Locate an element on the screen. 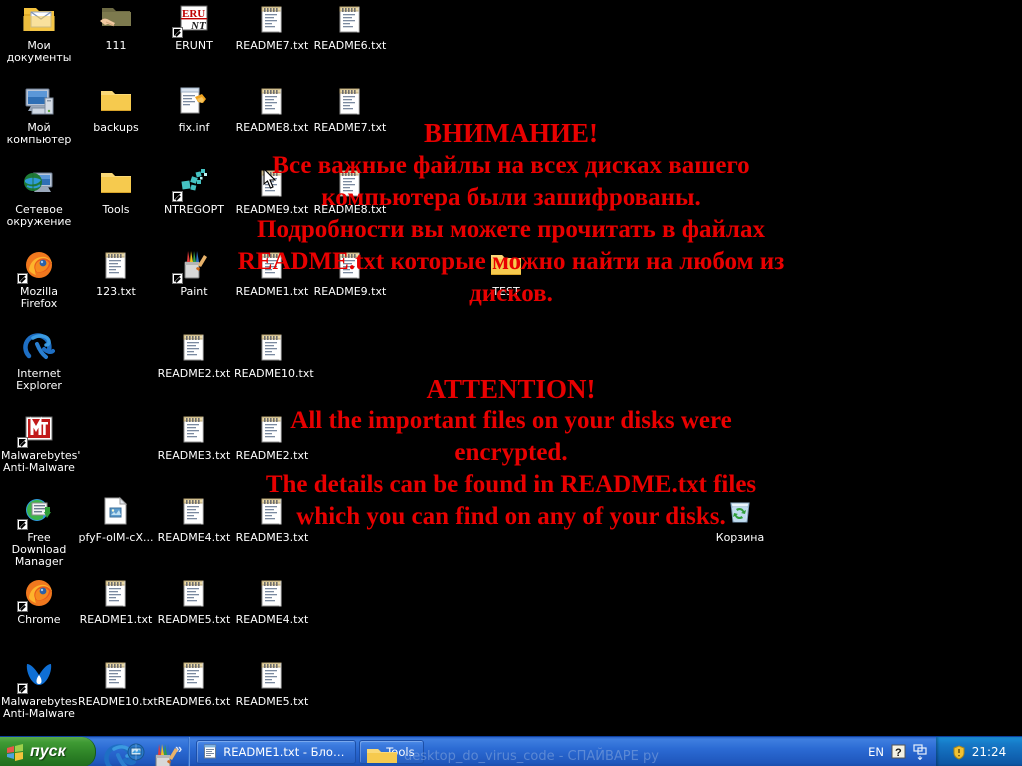  desktop-icon-chrome: Chrome is located at coordinates (39, 602).